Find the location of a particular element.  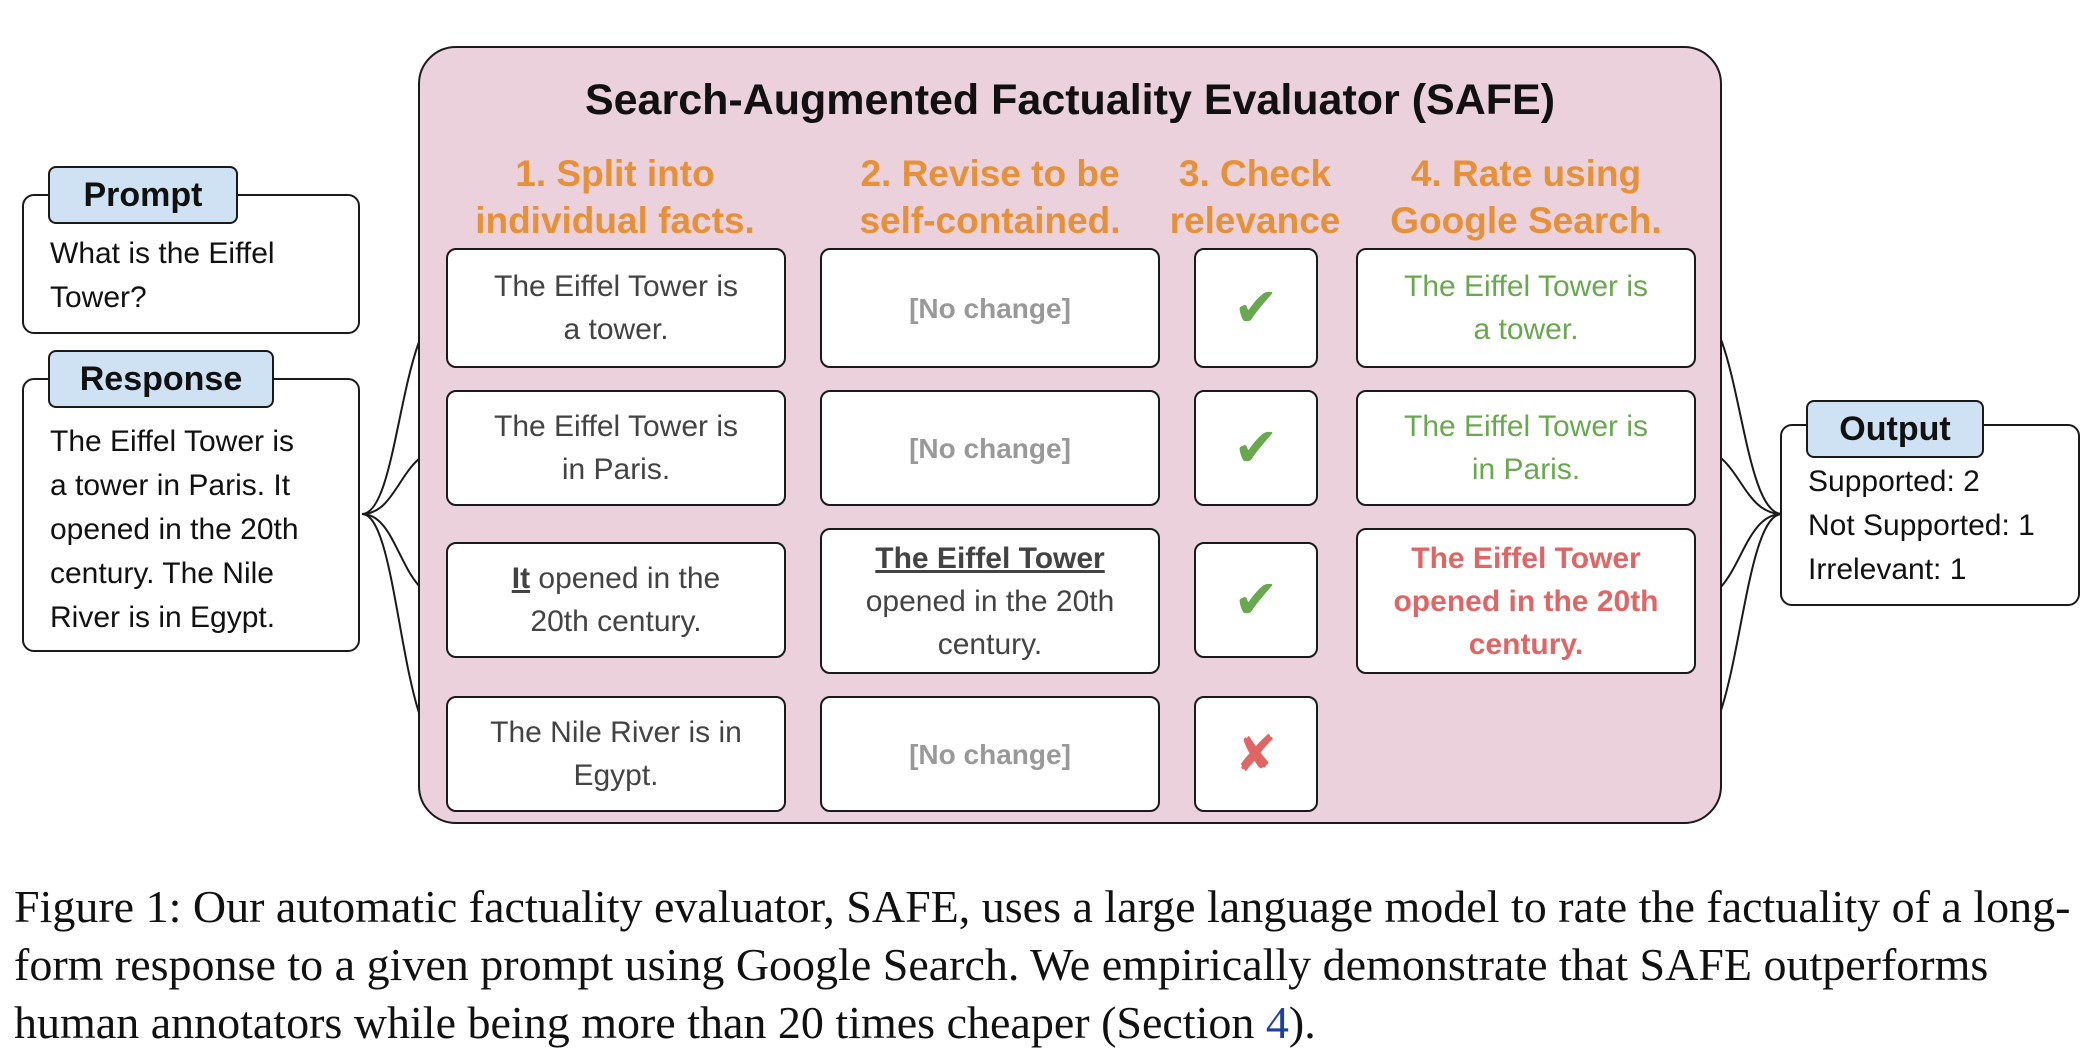

fact-1: The Eiffel Tower is a tower. is located at coordinates (616, 308).